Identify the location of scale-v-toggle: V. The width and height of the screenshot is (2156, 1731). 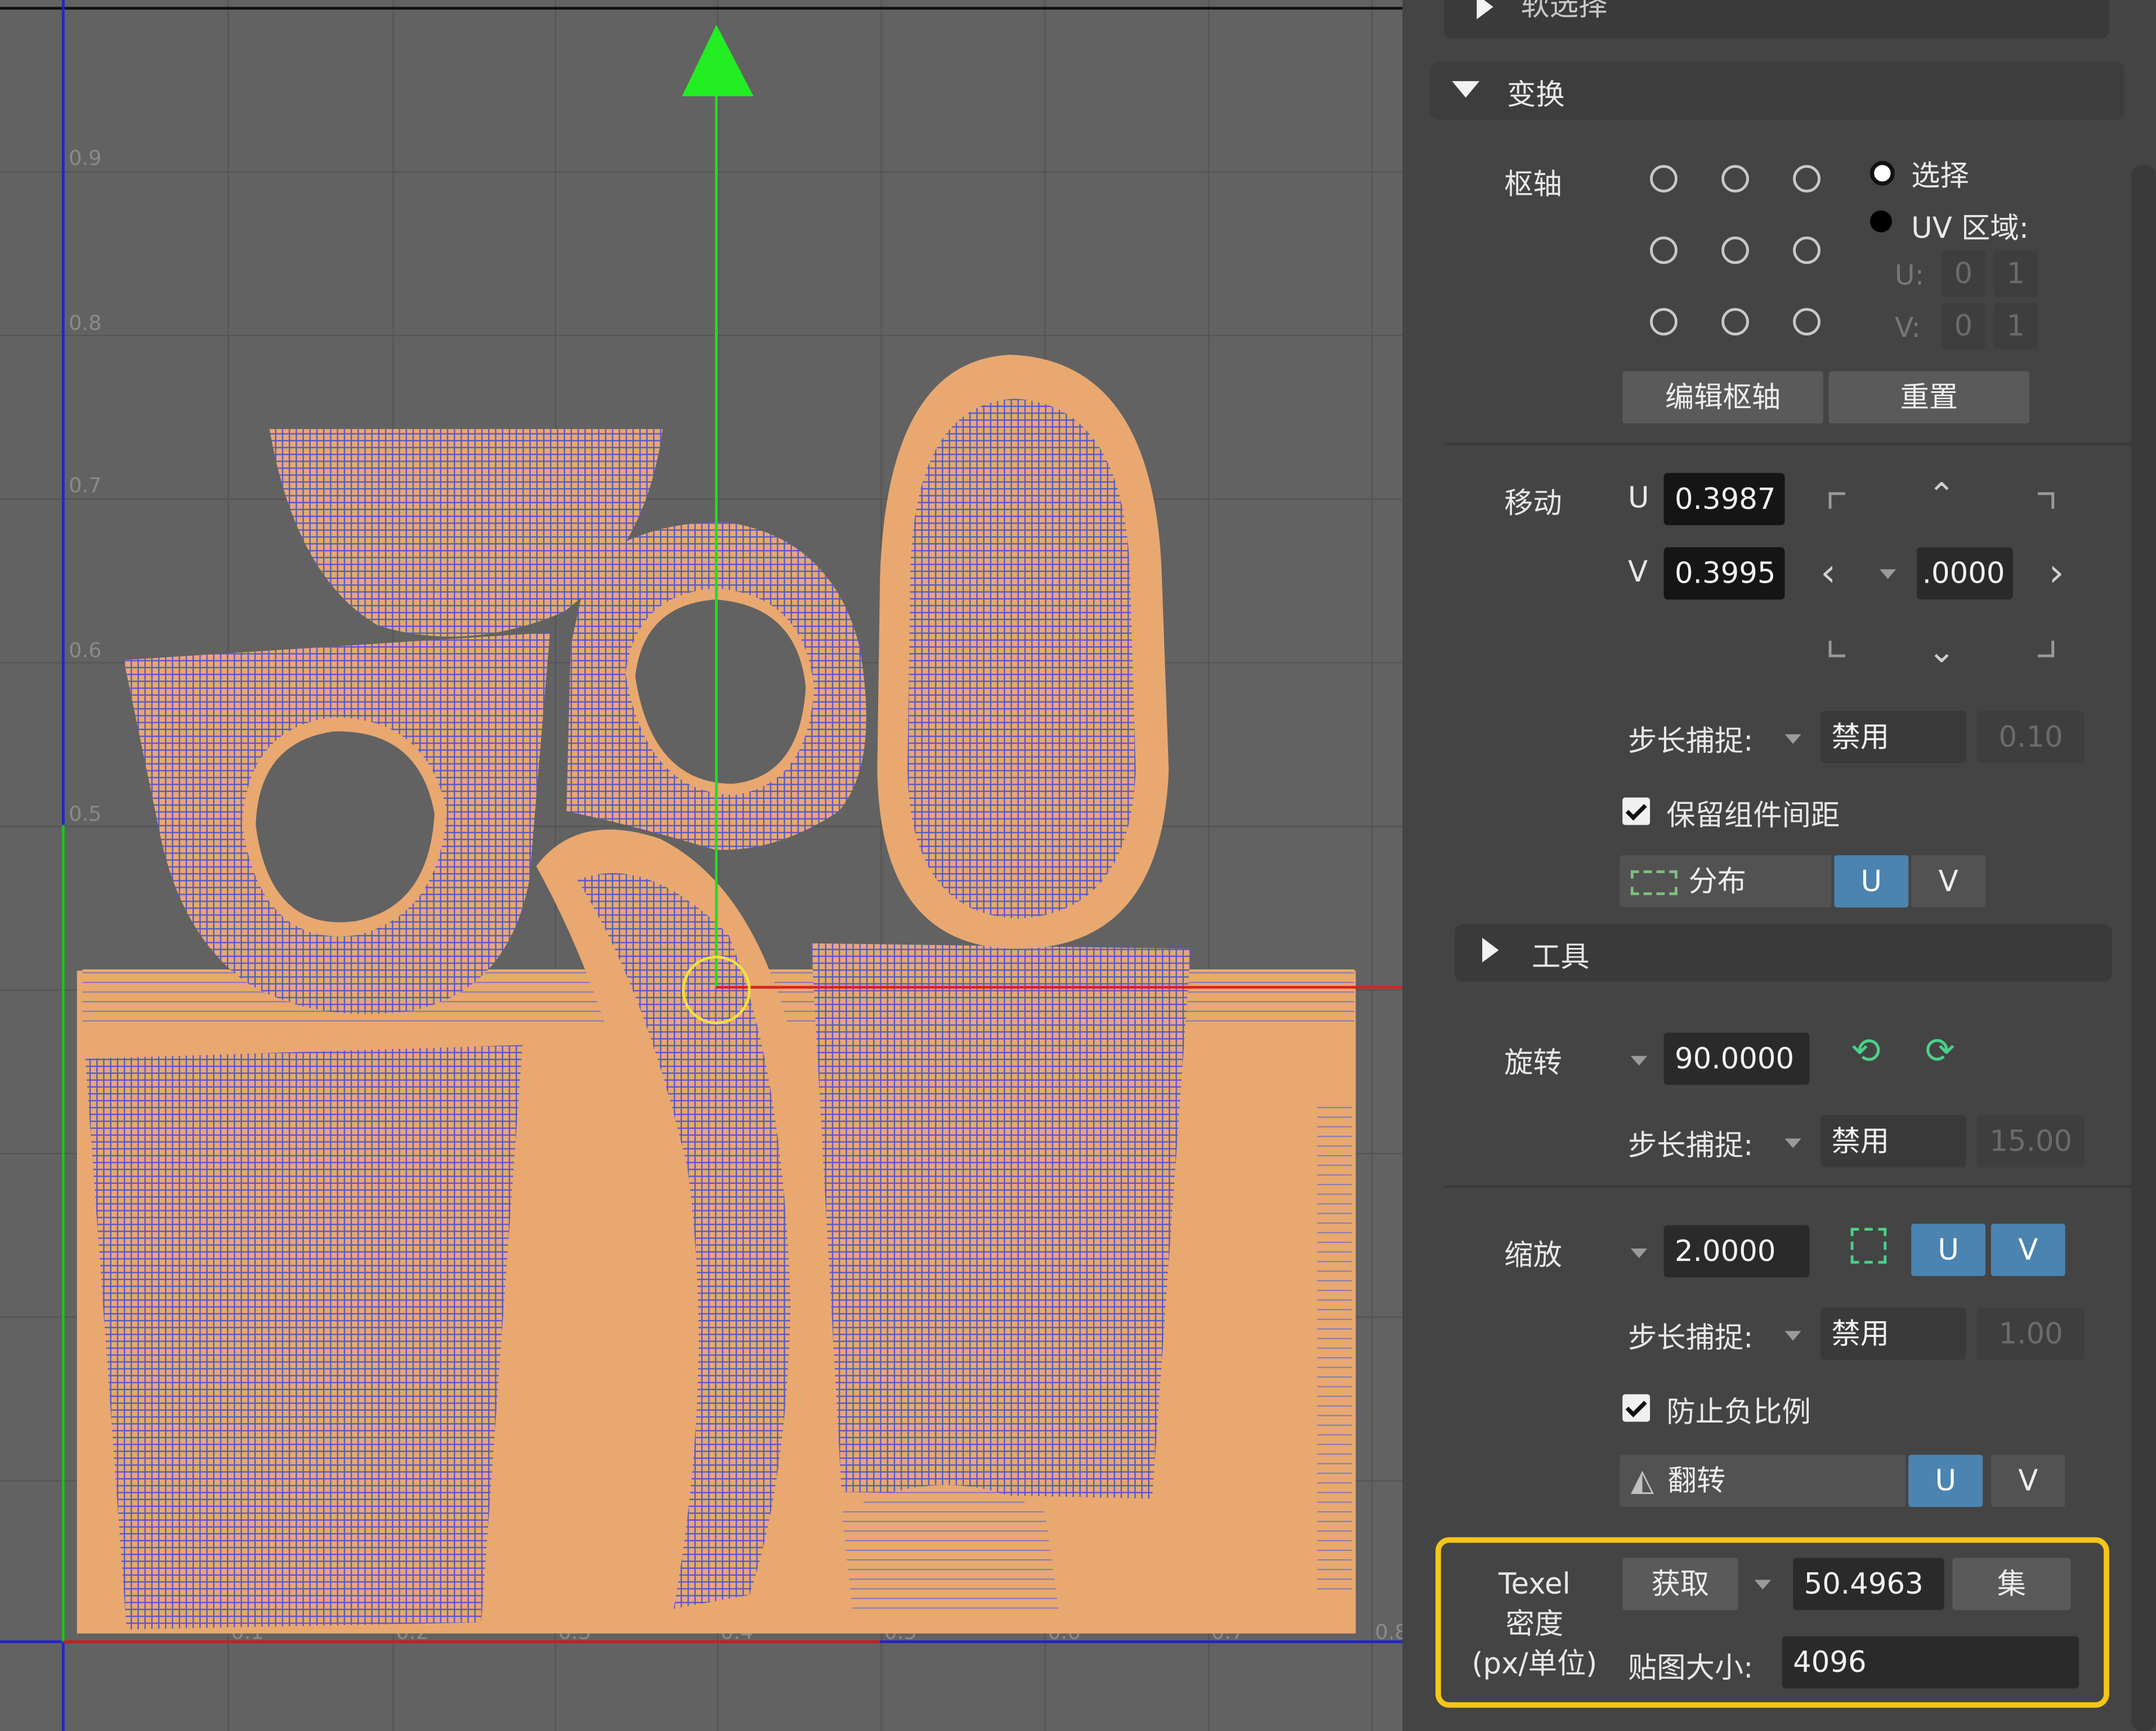
(2028, 1249).